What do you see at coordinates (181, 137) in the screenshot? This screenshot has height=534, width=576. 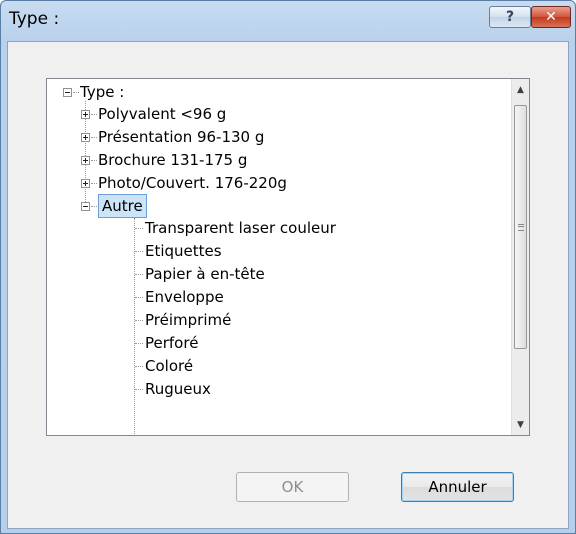 I see `tree-node-presentation: Présentation 96-130 g` at bounding box center [181, 137].